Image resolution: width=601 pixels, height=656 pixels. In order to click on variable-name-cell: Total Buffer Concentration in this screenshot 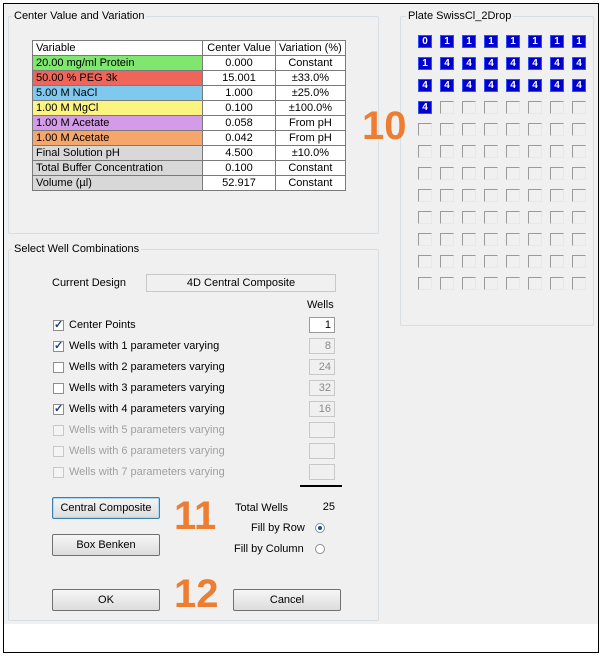, I will do `click(117, 168)`.